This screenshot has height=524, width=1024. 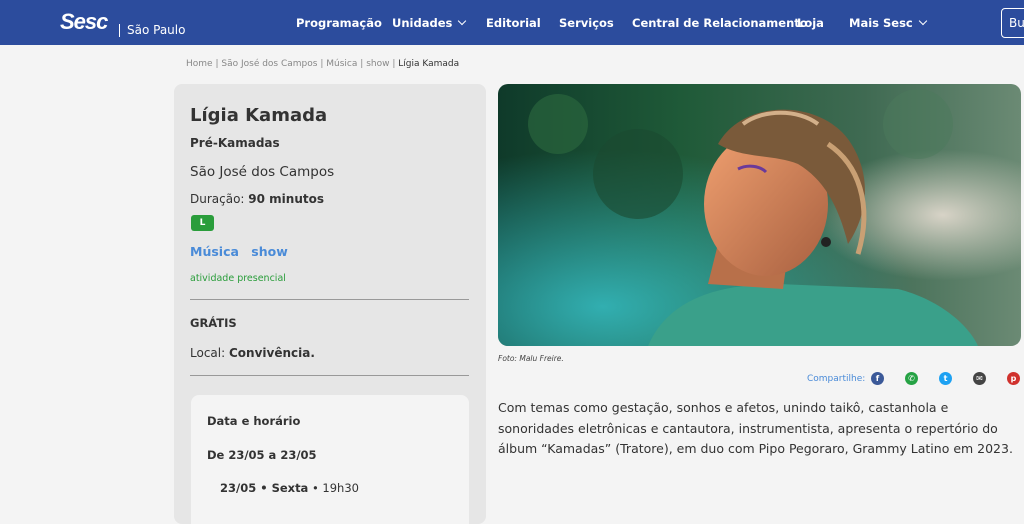 What do you see at coordinates (208, 353) in the screenshot?
I see `location-label: Local:` at bounding box center [208, 353].